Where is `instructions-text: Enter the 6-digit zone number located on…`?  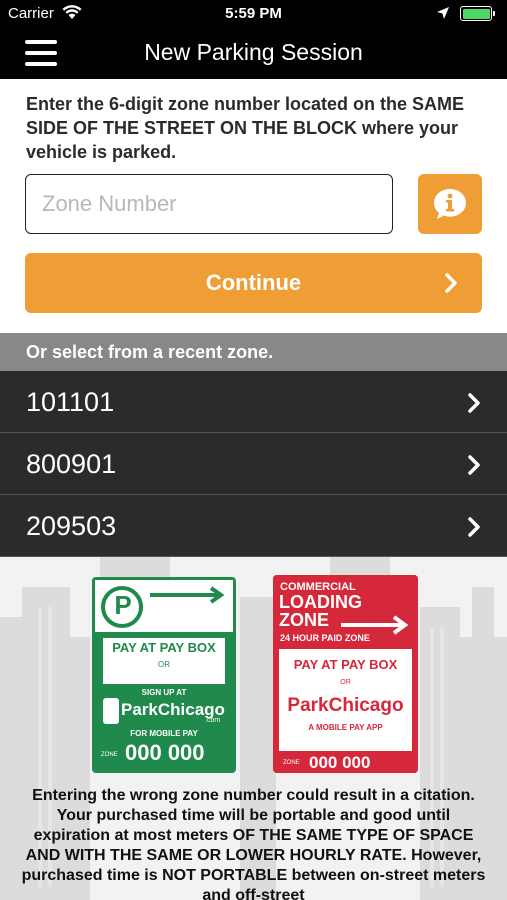 instructions-text: Enter the 6-digit zone number located on… is located at coordinates (245, 128).